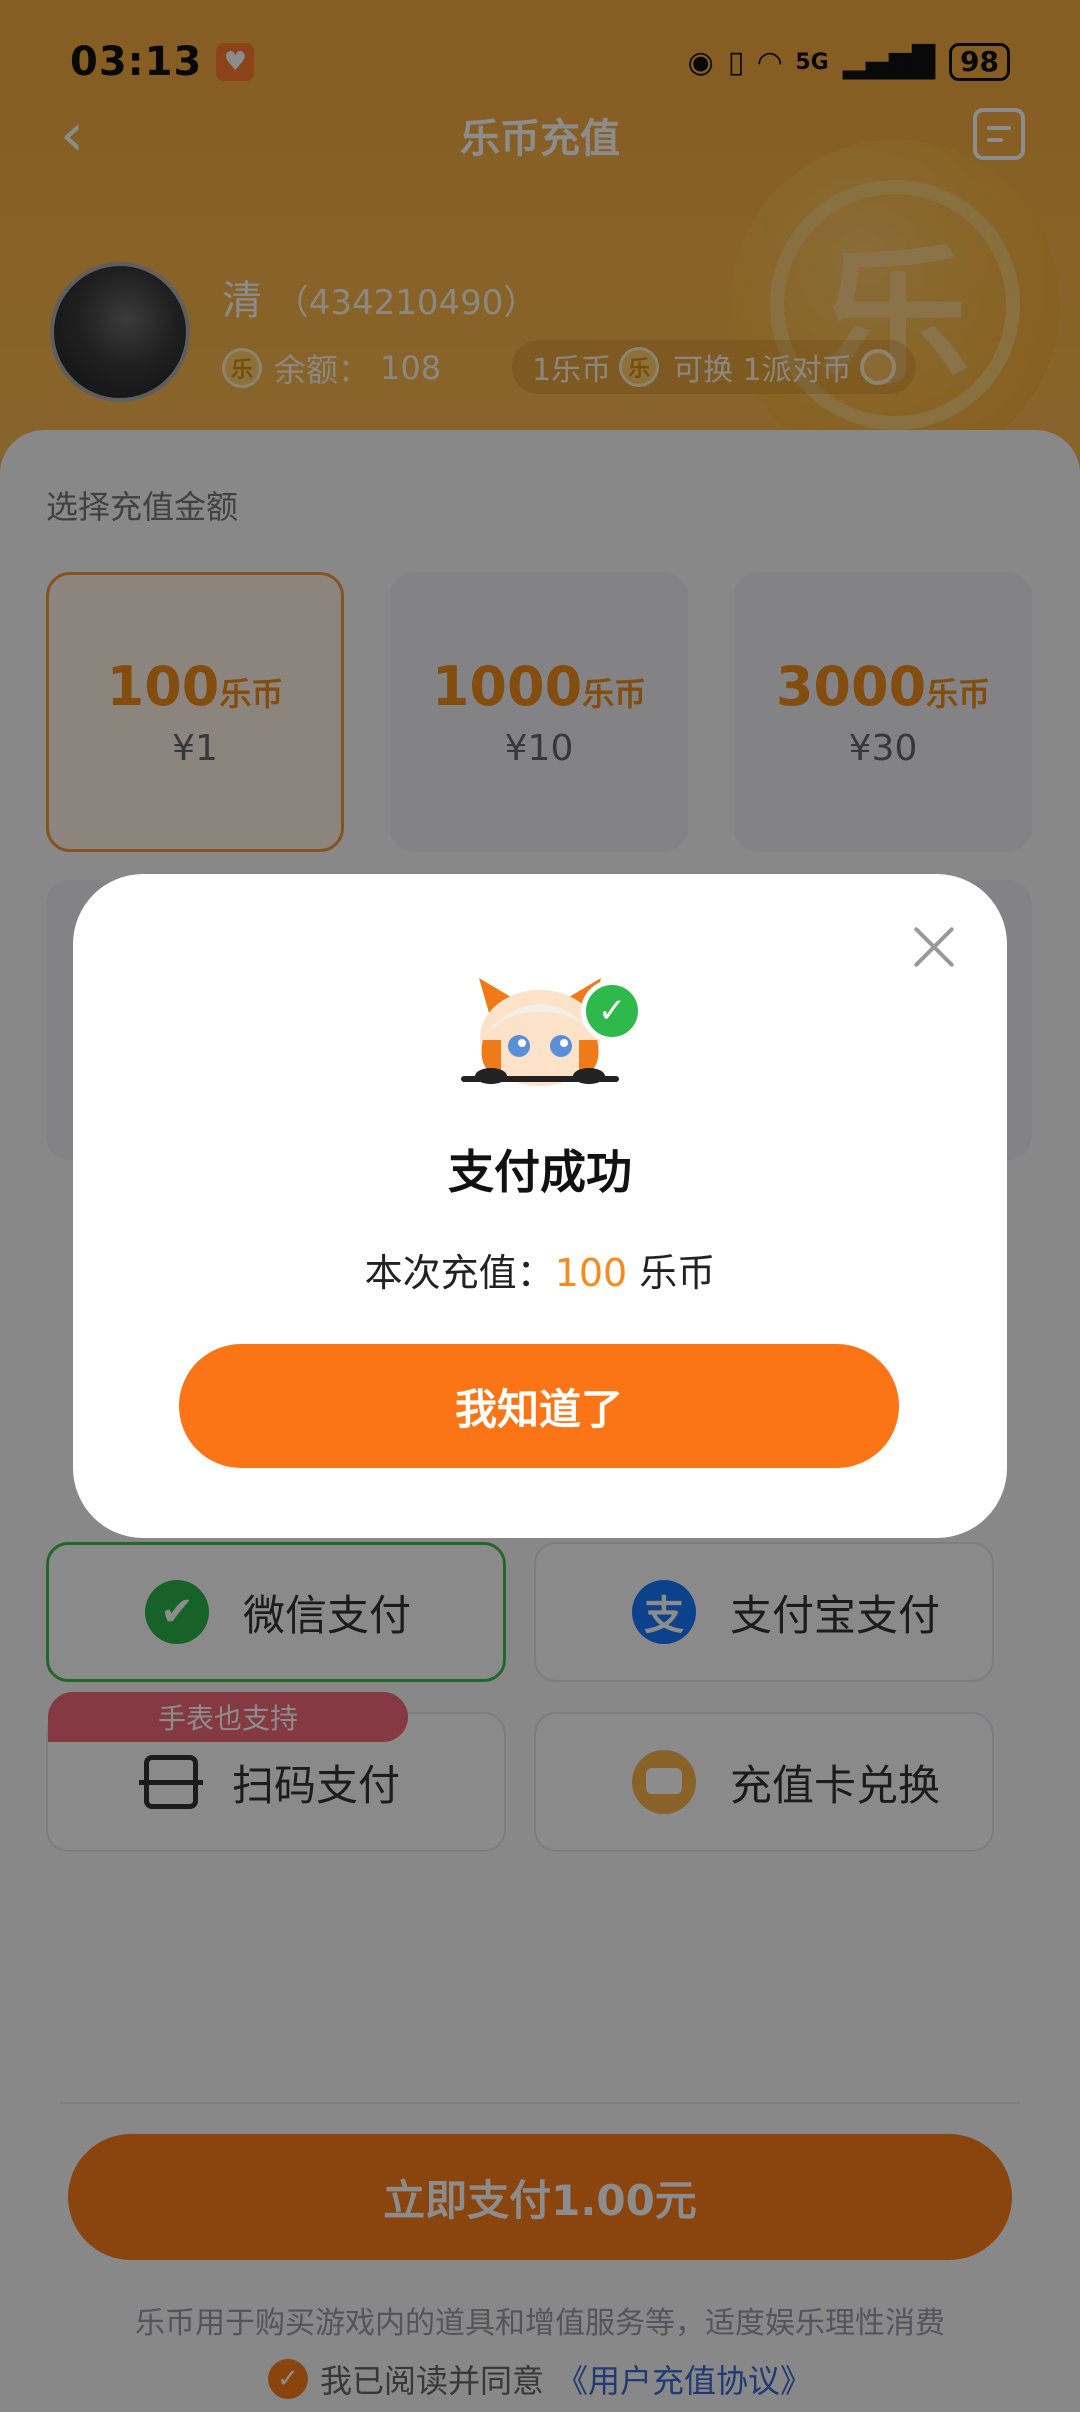 The image size is (1080, 2412). I want to click on success-check-icon: ✓, so click(612, 1011).